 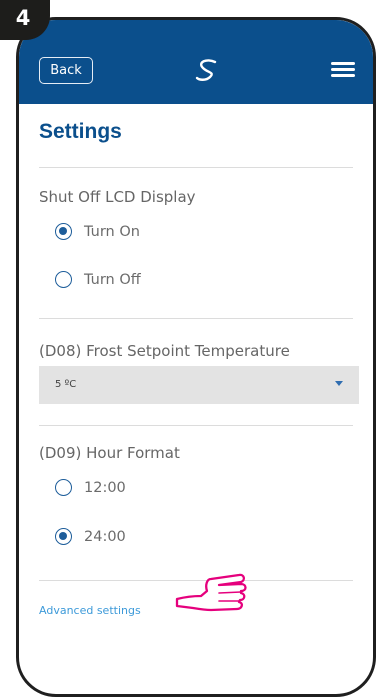 I want to click on radio-label: Turn Off, so click(x=112, y=279).